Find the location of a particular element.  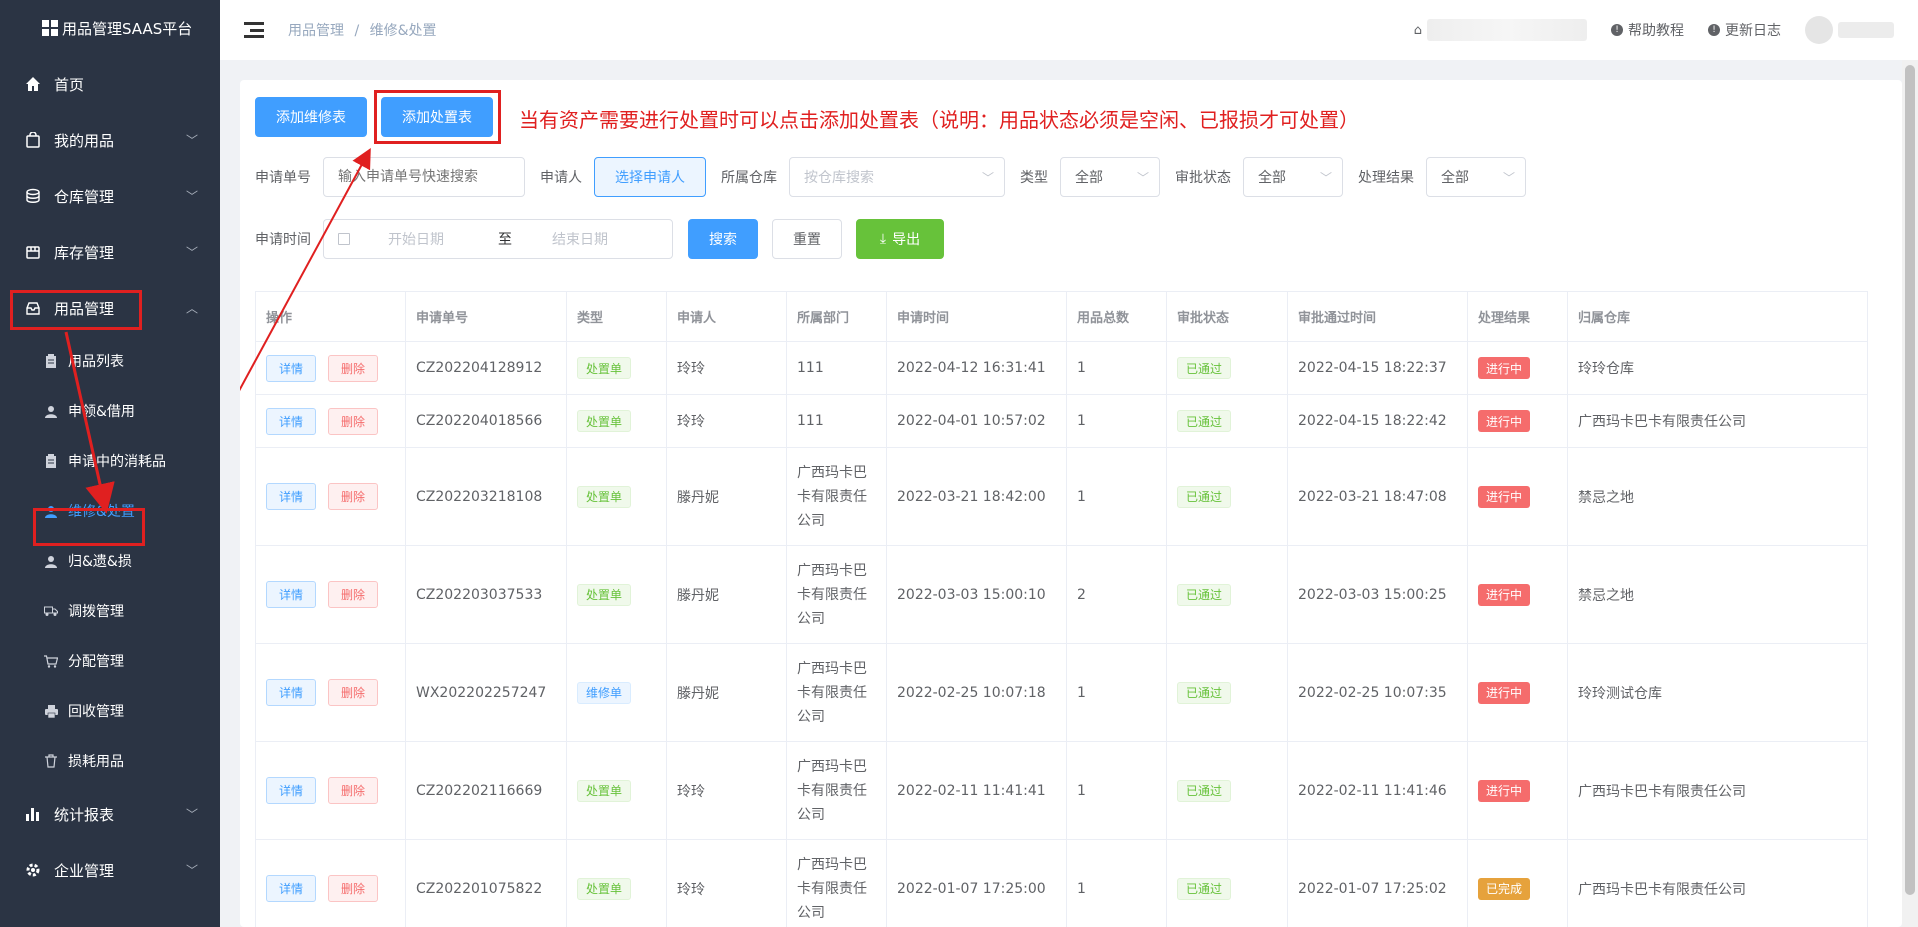

type-cell: 处置单 is located at coordinates (617, 368).